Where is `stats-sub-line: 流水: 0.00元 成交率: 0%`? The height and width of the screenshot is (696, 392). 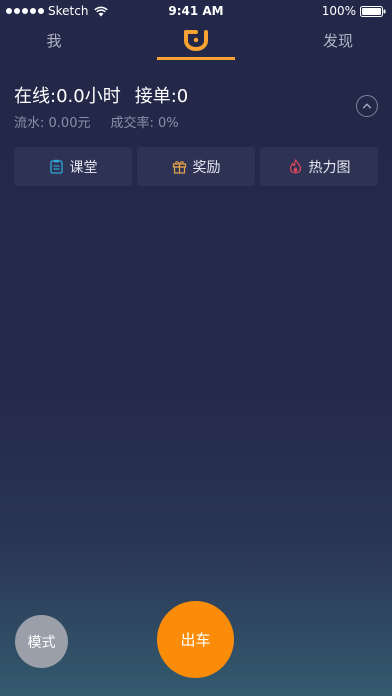 stats-sub-line: 流水: 0.00元 成交率: 0% is located at coordinates (96, 121).